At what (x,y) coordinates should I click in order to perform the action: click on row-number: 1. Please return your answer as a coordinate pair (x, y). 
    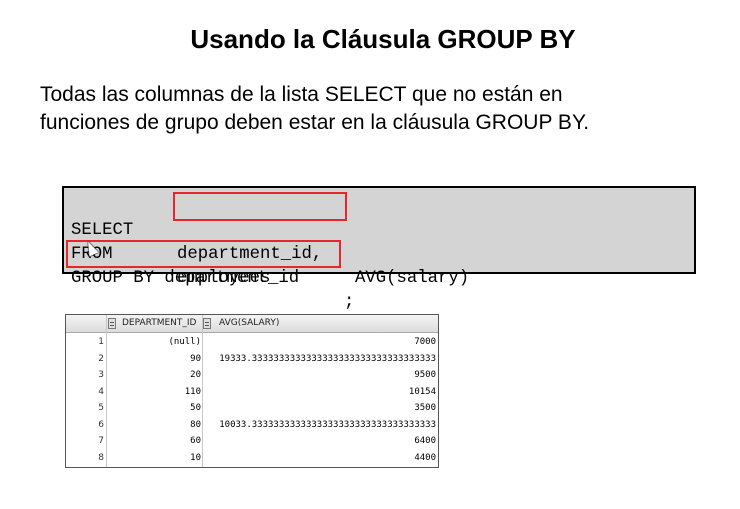
    Looking at the image, I should click on (101, 342).